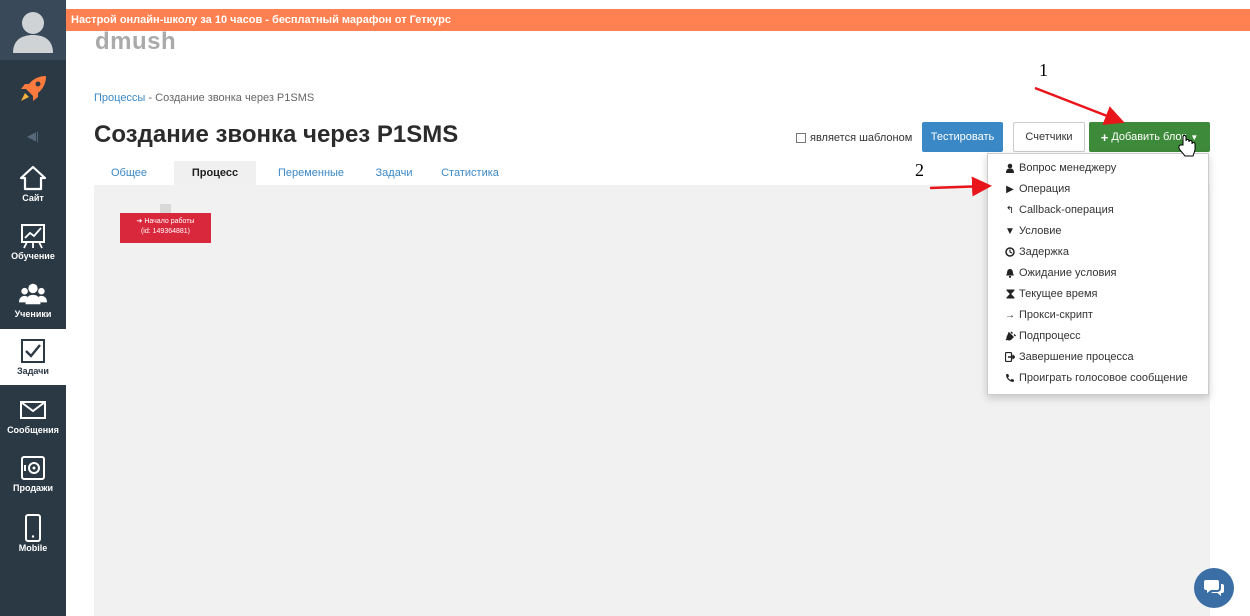 Image resolution: width=1250 pixels, height=616 pixels. Describe the element at coordinates (960, 186) in the screenshot. I see `arrow-to-operation` at that location.